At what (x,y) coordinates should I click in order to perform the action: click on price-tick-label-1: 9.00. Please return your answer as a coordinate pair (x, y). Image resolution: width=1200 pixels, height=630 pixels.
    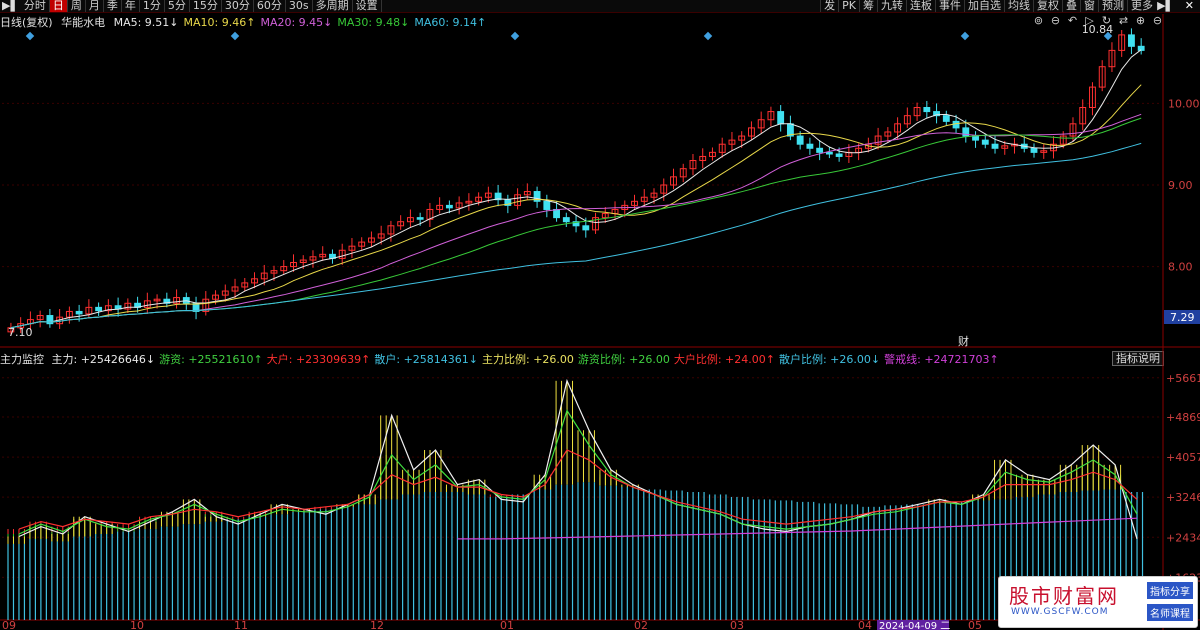
    Looking at the image, I should click on (1180, 185).